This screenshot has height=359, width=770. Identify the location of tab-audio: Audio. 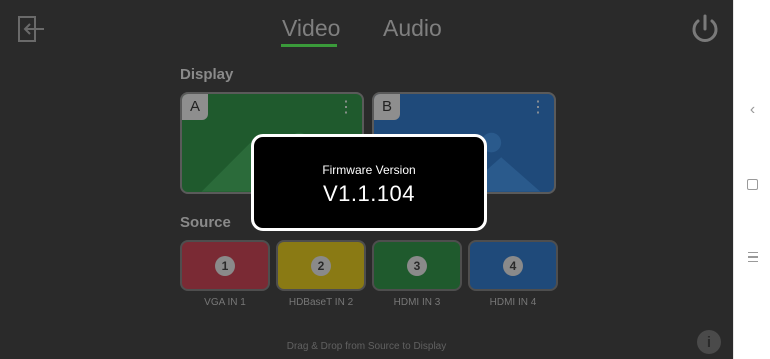
(412, 28).